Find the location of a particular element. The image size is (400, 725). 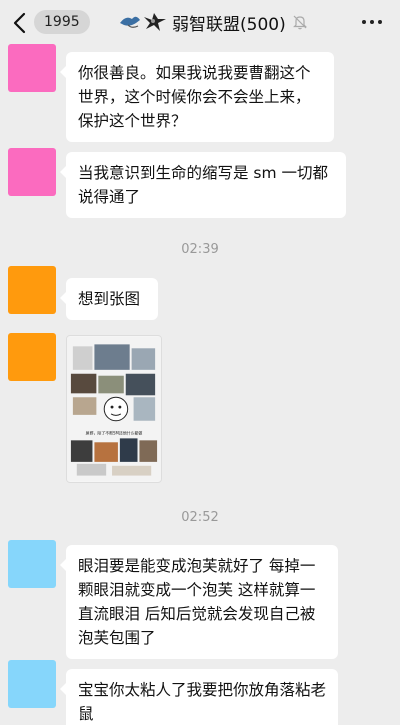

message-bubble: 宝宝你太粘人了我要把你放角落粘老鼠 is located at coordinates (199, 697).